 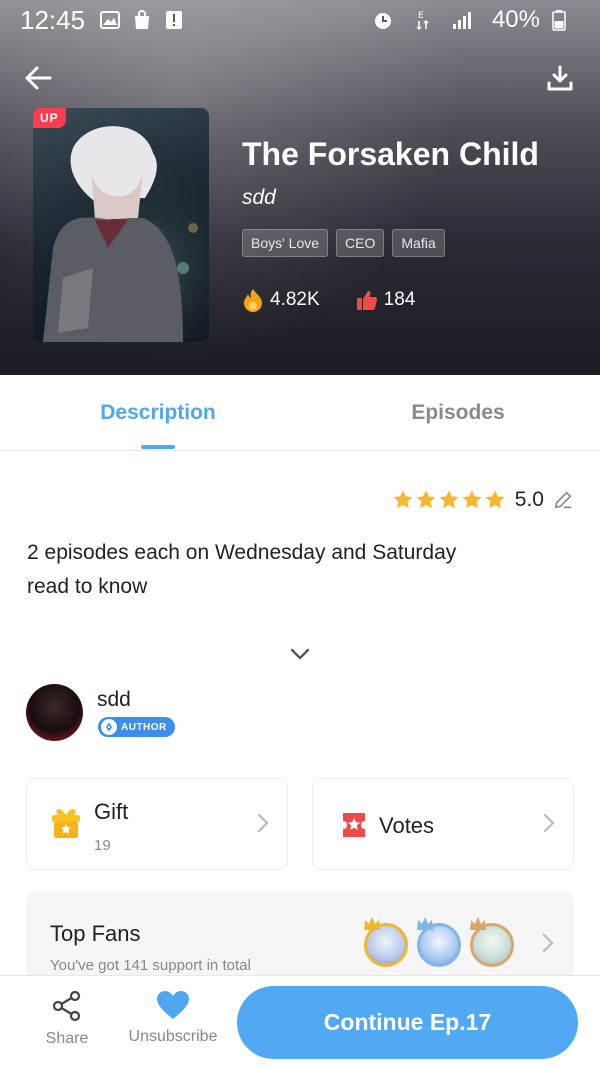 I want to click on pencil-icon, so click(x=563, y=500).